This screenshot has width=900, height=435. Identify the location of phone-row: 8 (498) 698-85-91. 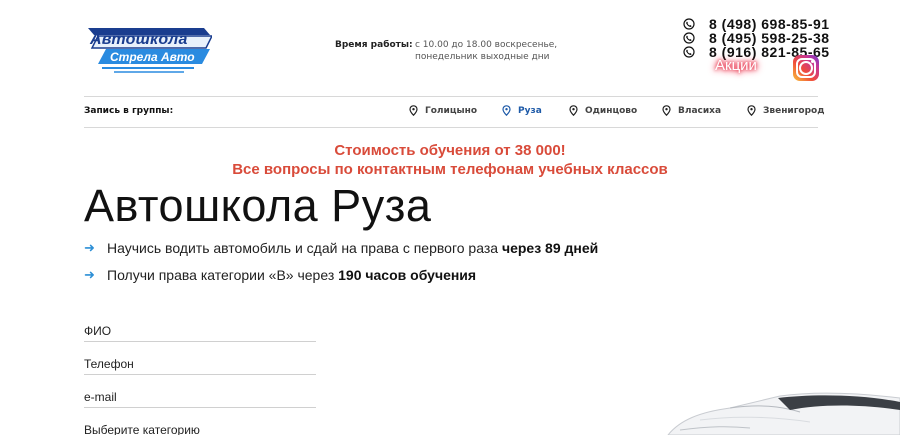
(756, 24).